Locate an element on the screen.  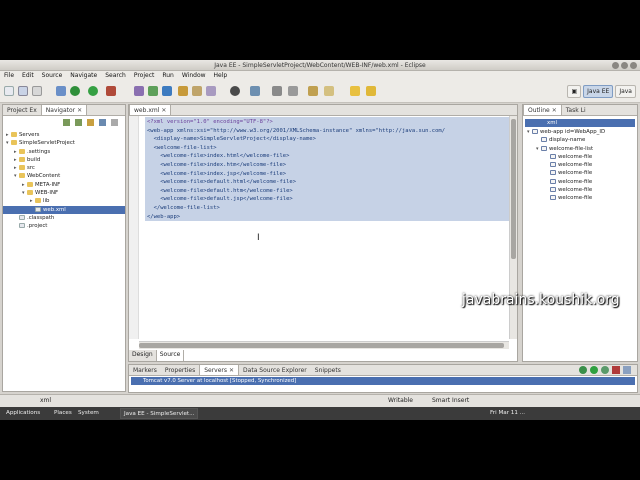
toggle-mark-icon is located at coordinates (235, 91).